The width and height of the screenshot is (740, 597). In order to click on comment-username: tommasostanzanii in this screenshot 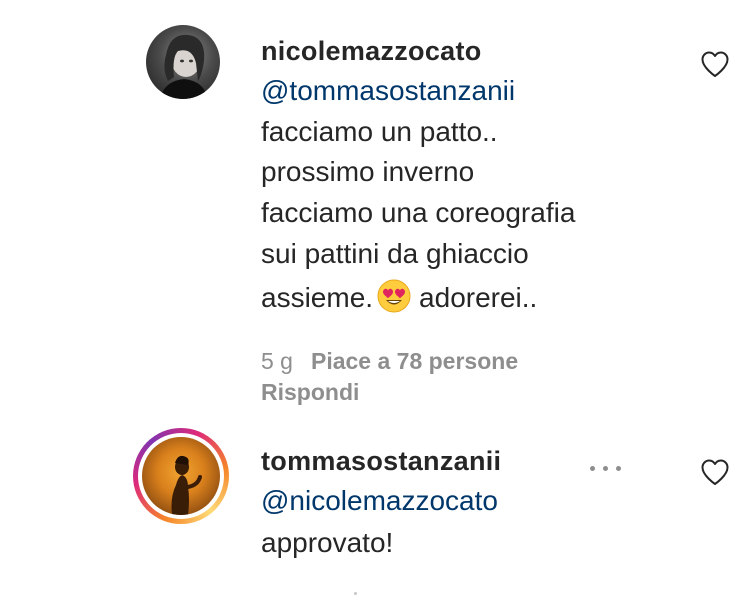, I will do `click(381, 461)`.